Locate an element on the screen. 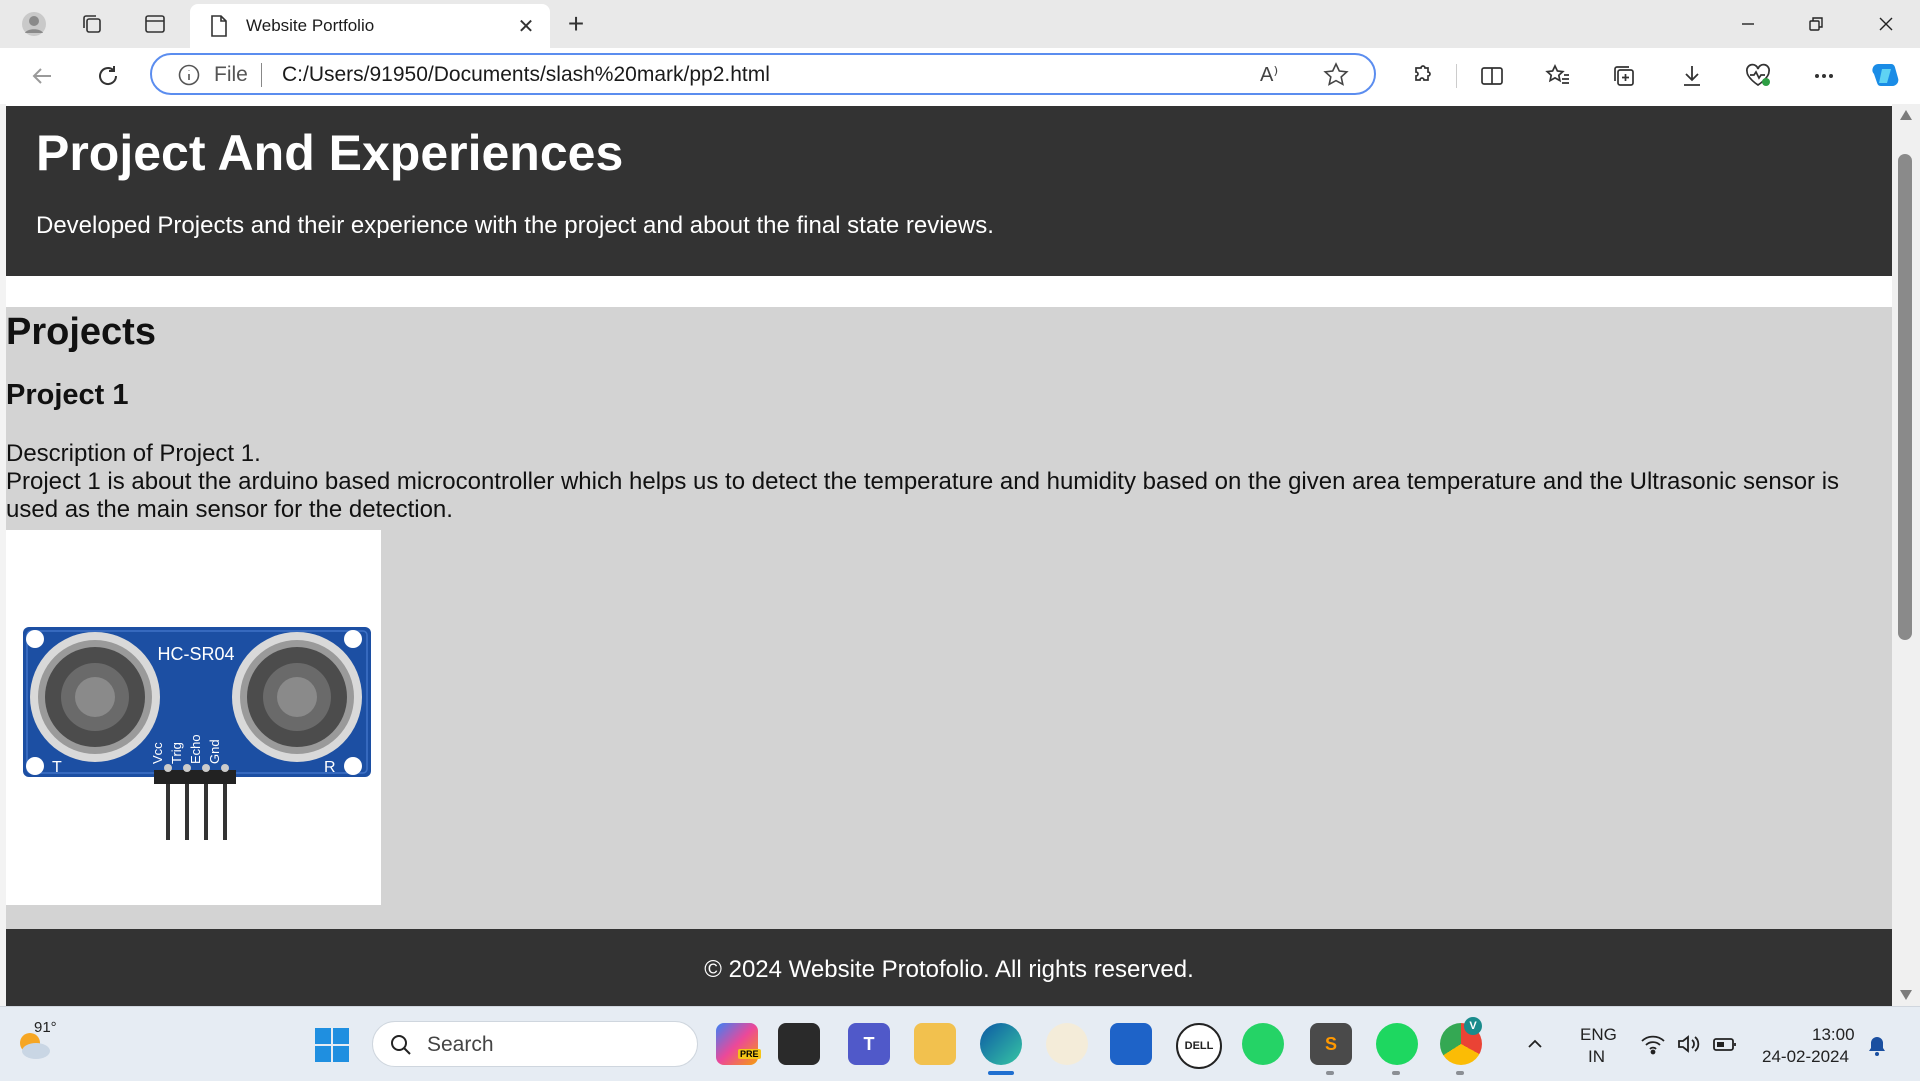 Image resolution: width=1920 pixels, height=1081 pixels. corner-label-r: R is located at coordinates (330, 767).